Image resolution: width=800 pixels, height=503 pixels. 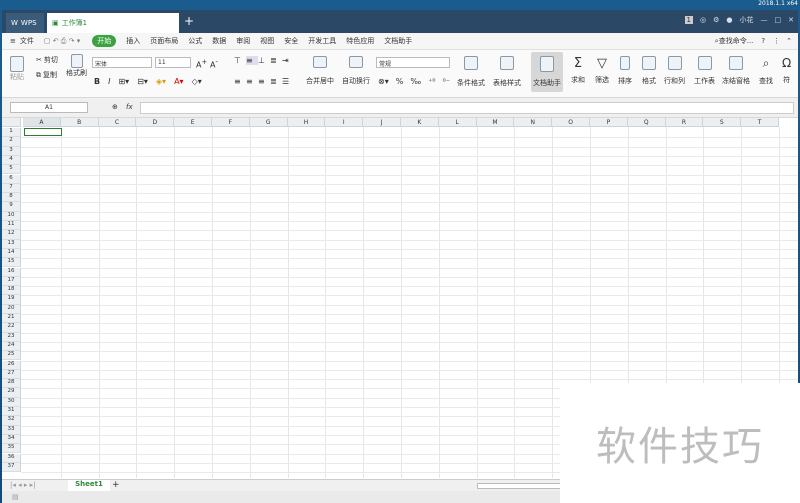 I want to click on grow-font-icon: A+, so click(x=201, y=64).